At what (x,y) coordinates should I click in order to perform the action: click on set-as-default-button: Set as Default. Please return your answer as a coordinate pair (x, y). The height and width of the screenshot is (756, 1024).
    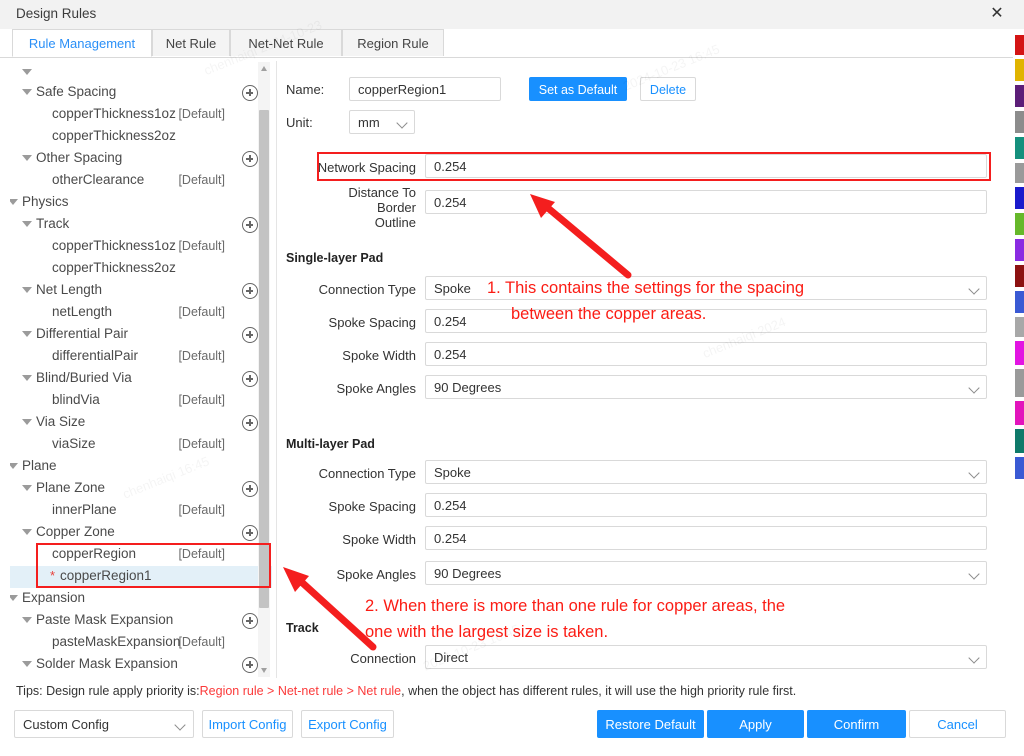
    Looking at the image, I should click on (578, 89).